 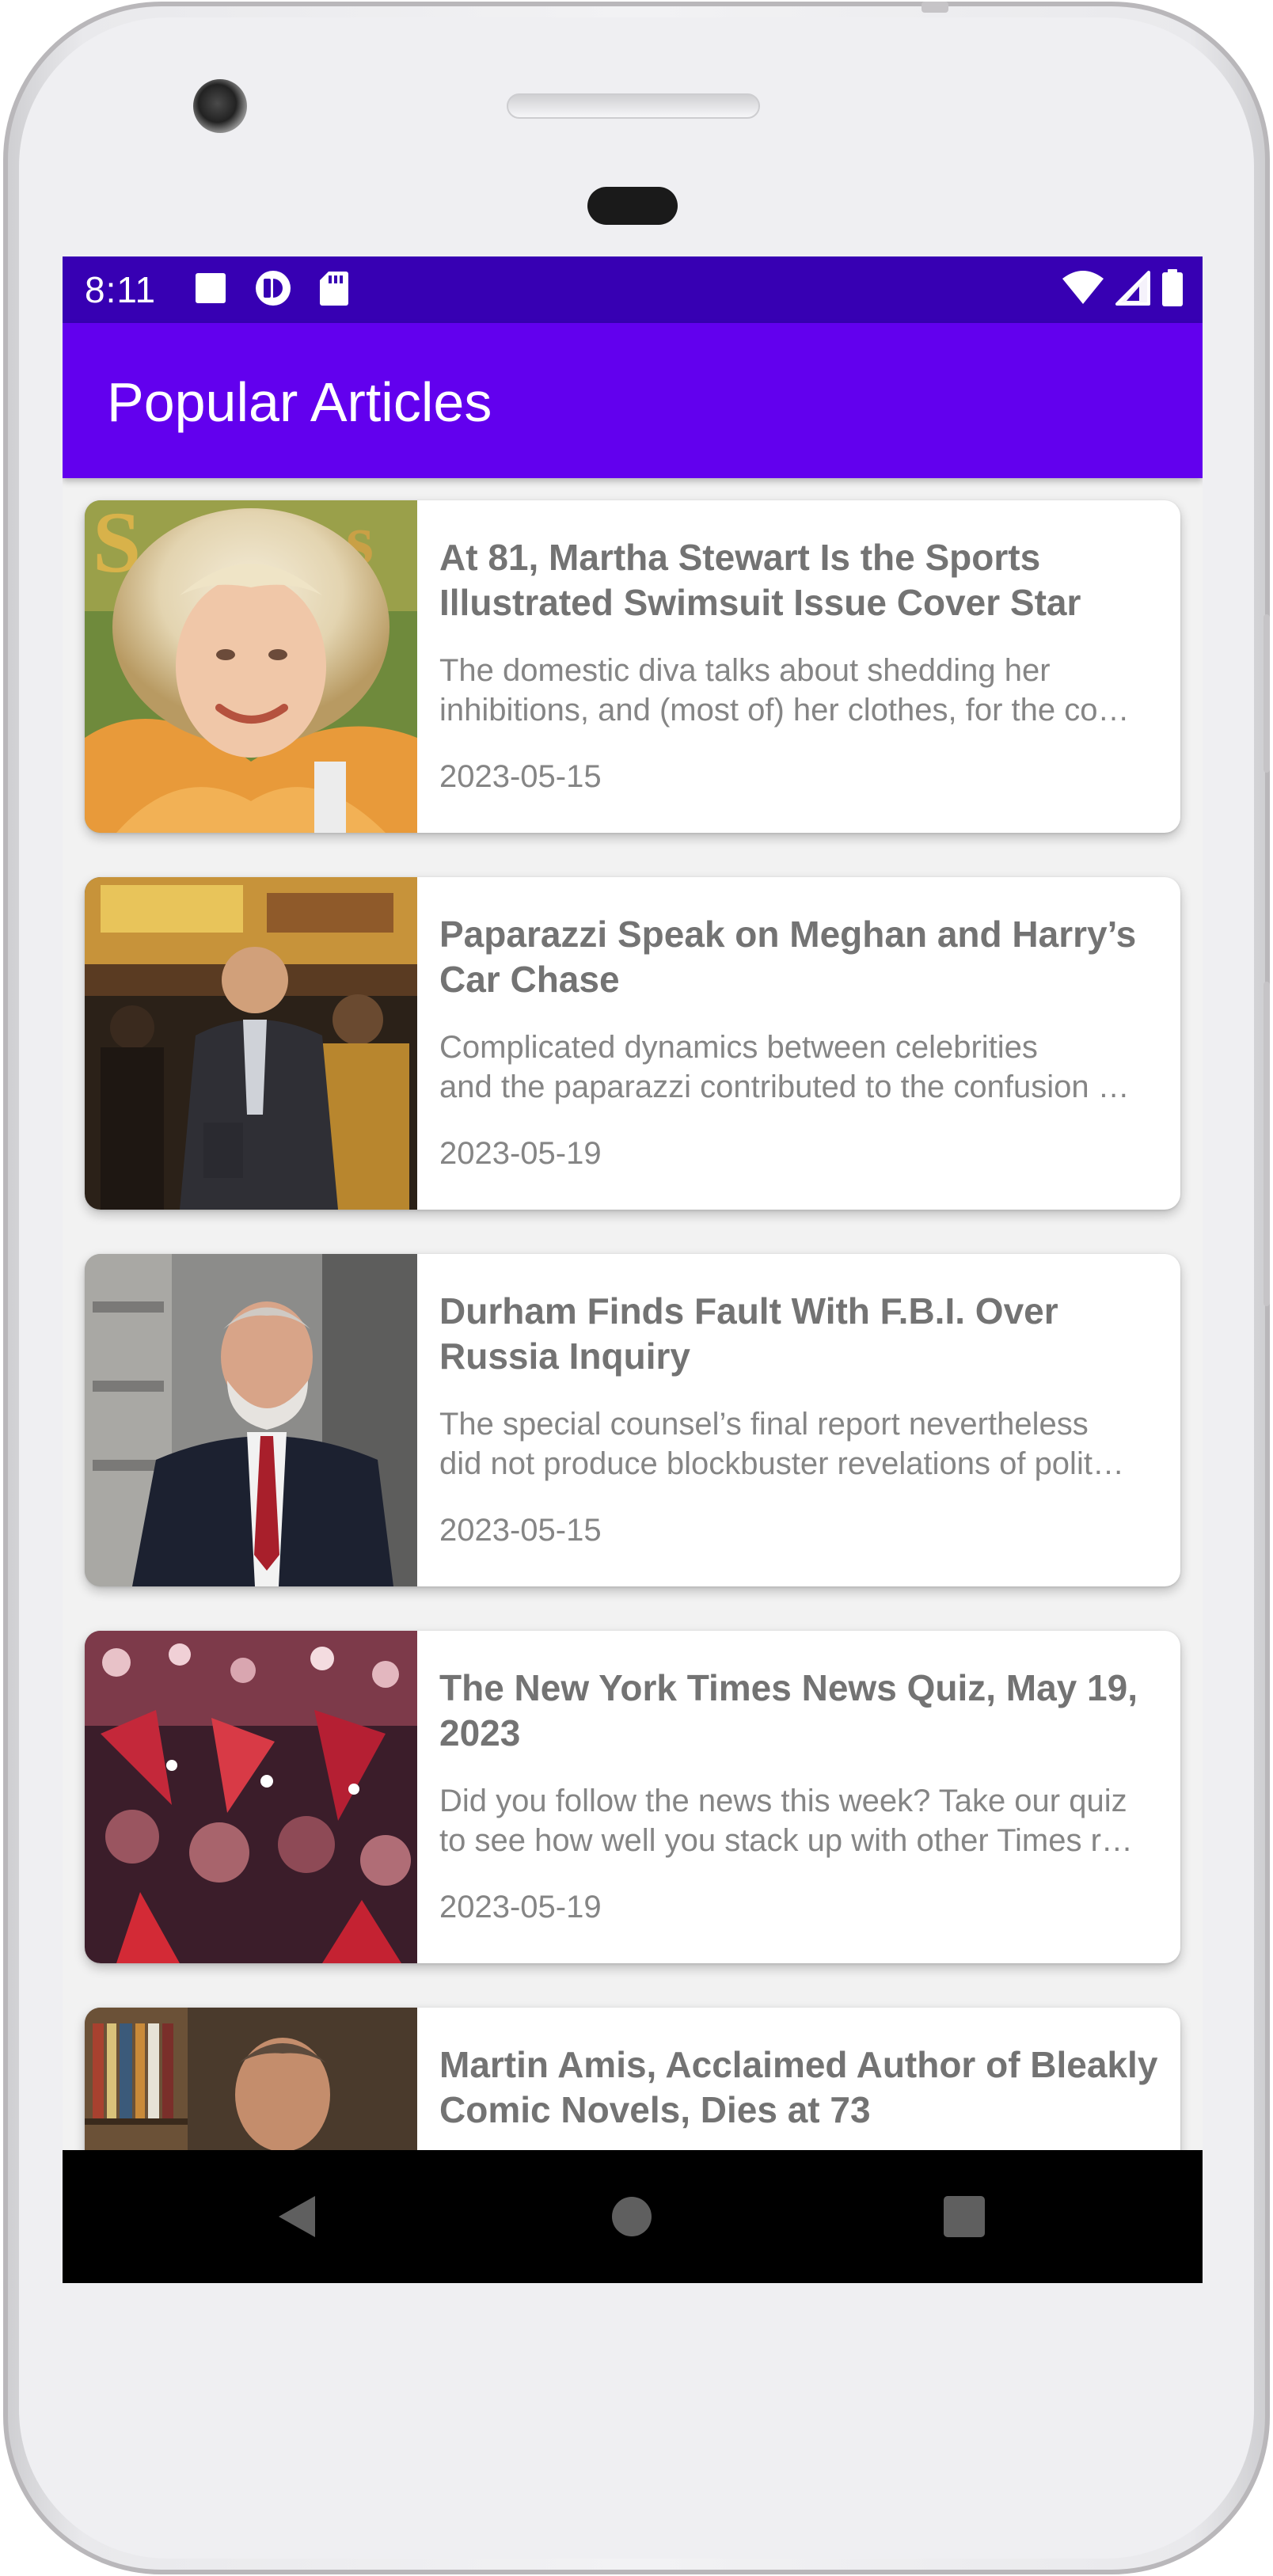 What do you see at coordinates (220, 106) in the screenshot?
I see `front-camera` at bounding box center [220, 106].